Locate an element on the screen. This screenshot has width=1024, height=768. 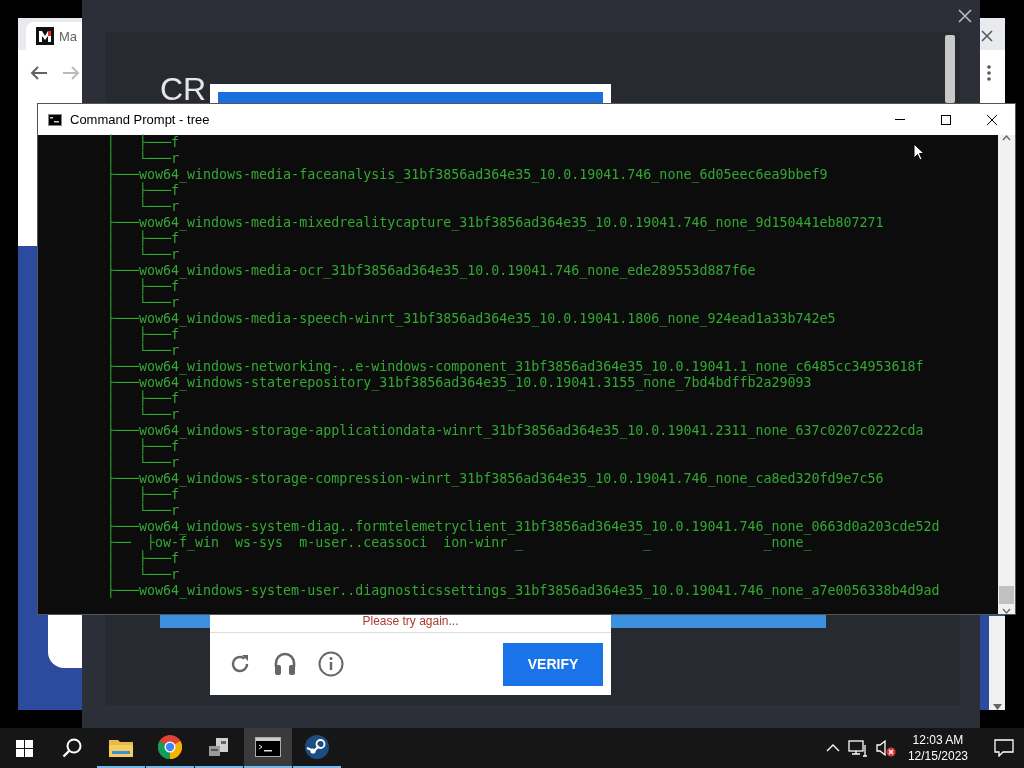
clock-date: 12/15/2023 is located at coordinates (937, 756).